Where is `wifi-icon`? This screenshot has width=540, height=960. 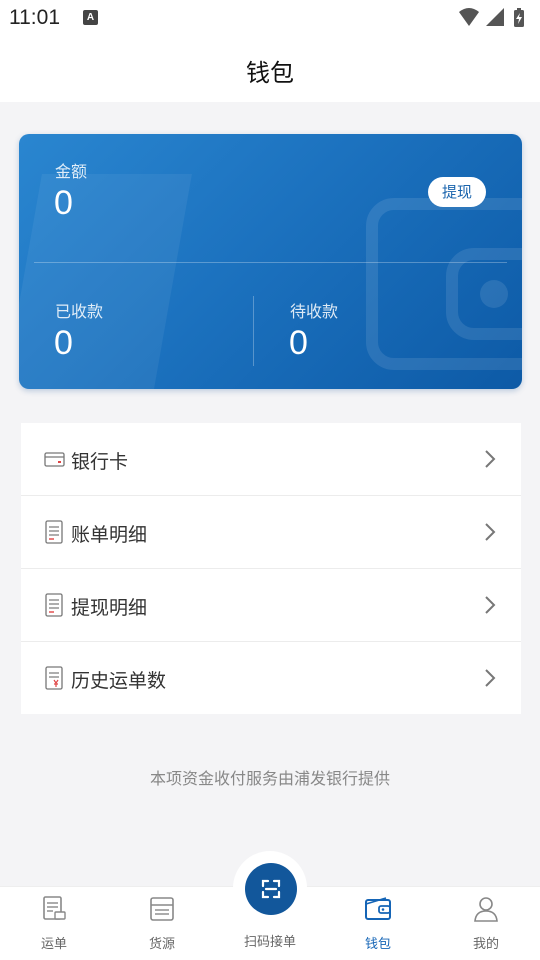 wifi-icon is located at coordinates (469, 17).